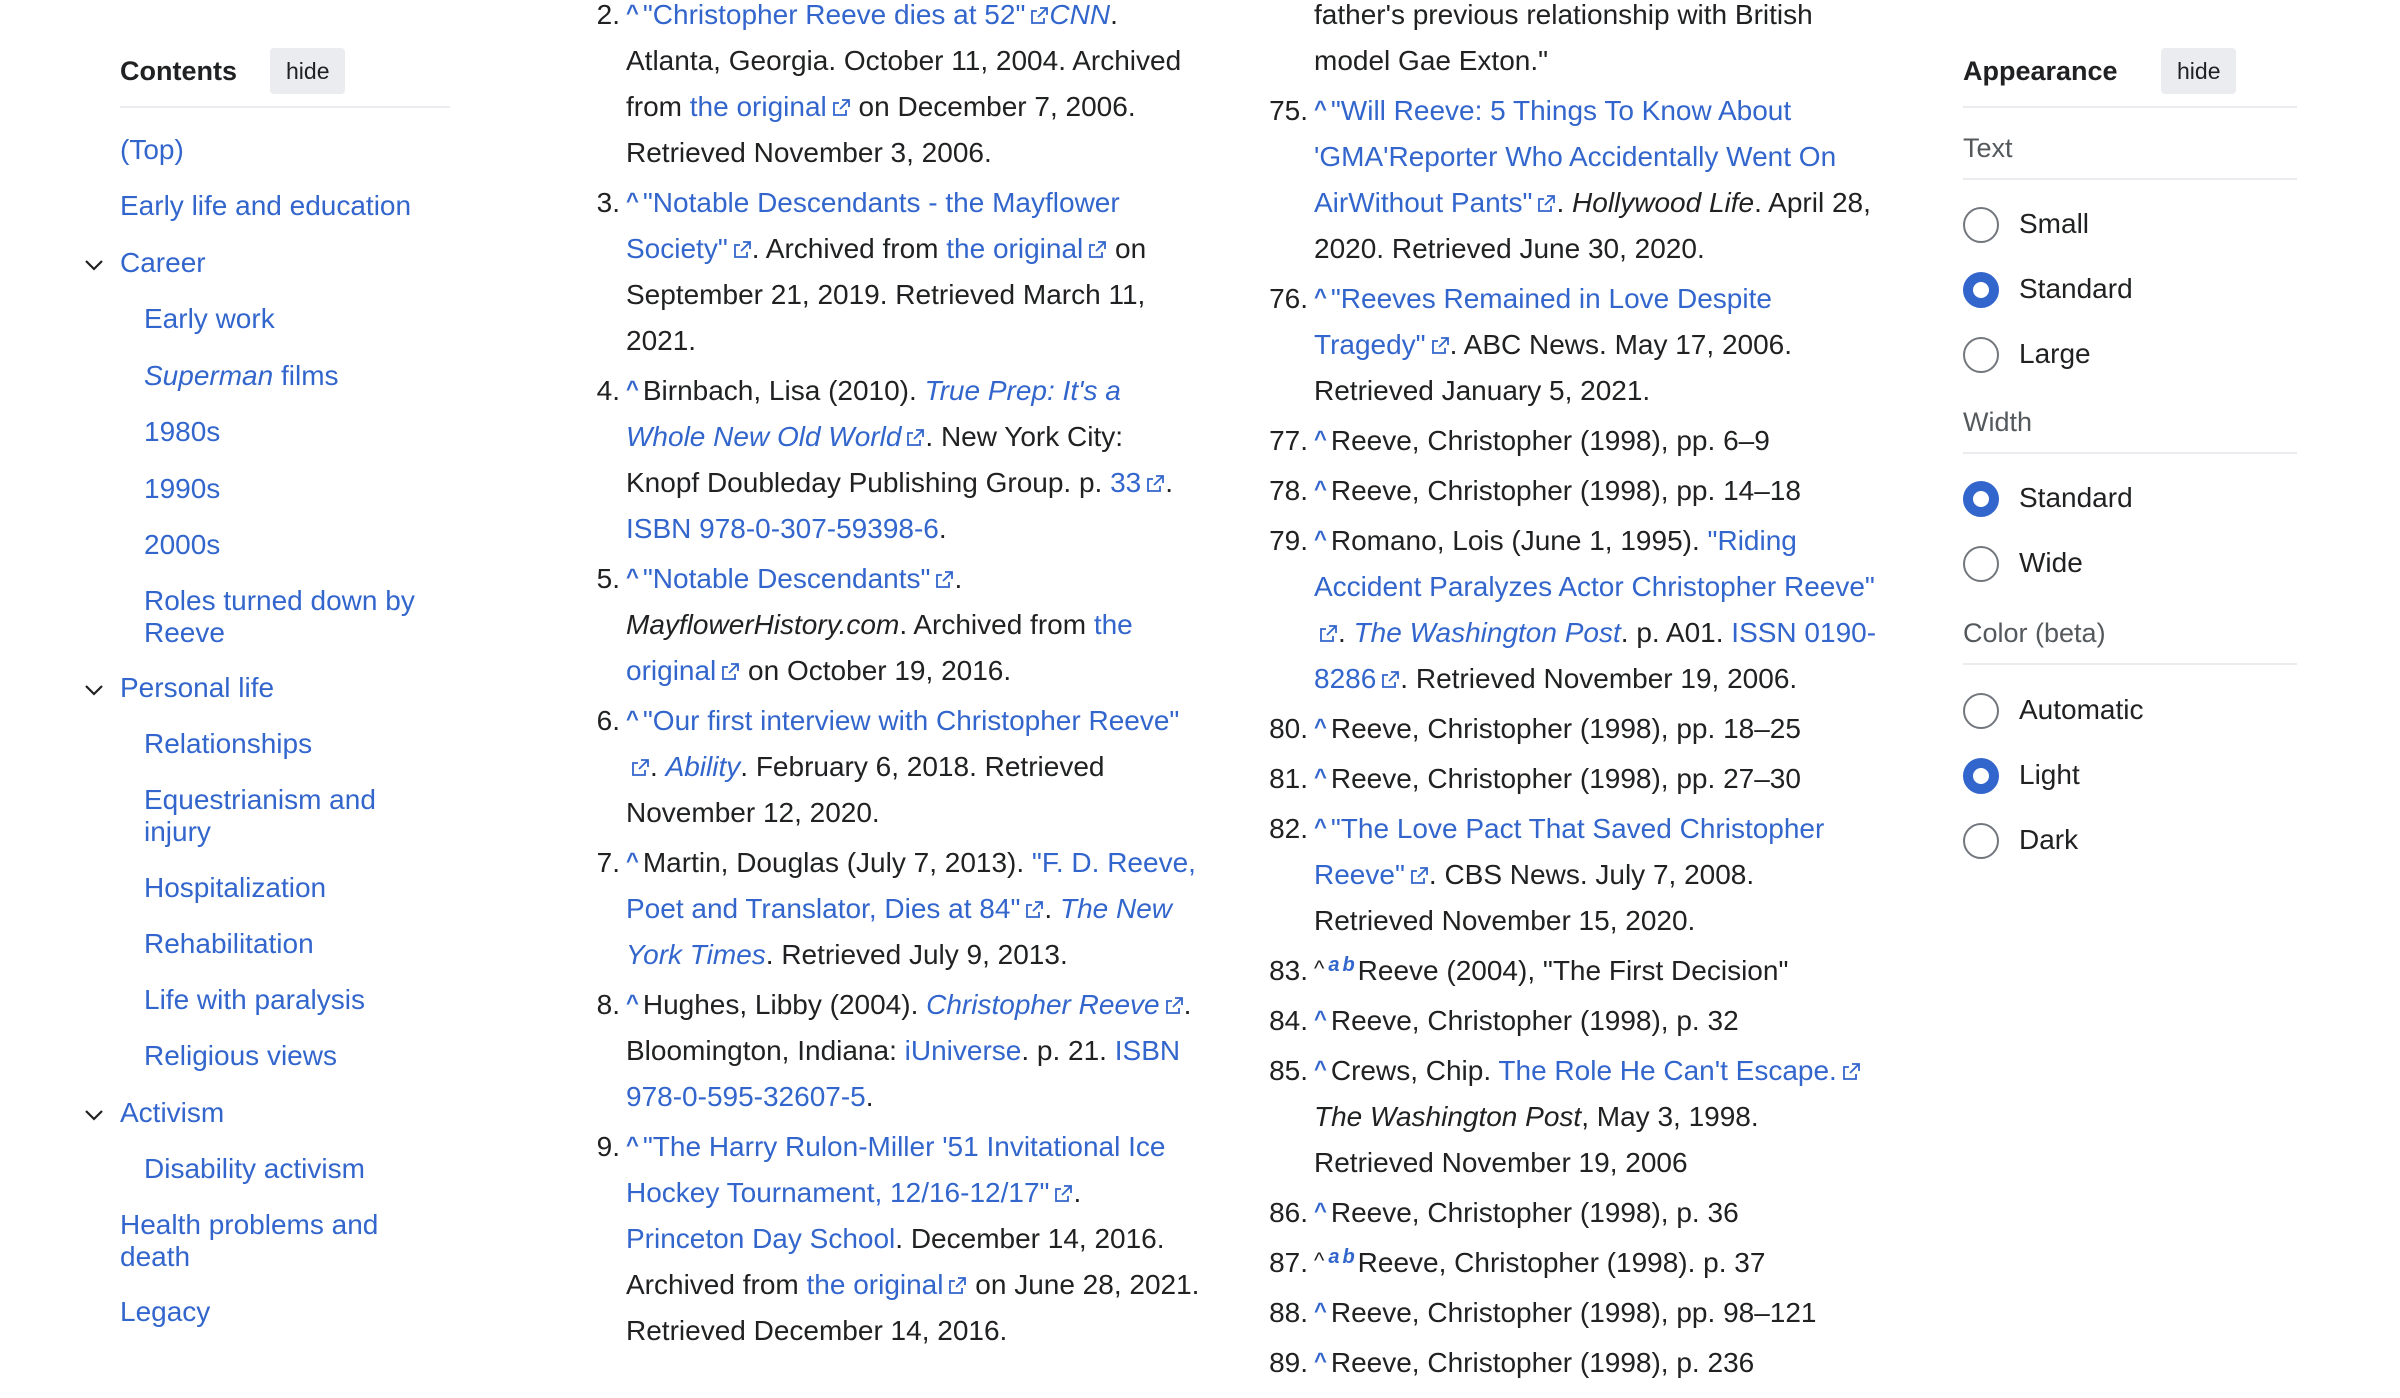 This screenshot has height=1398, width=2400. I want to click on reference-external-link: "Notable Descendants", so click(799, 578).